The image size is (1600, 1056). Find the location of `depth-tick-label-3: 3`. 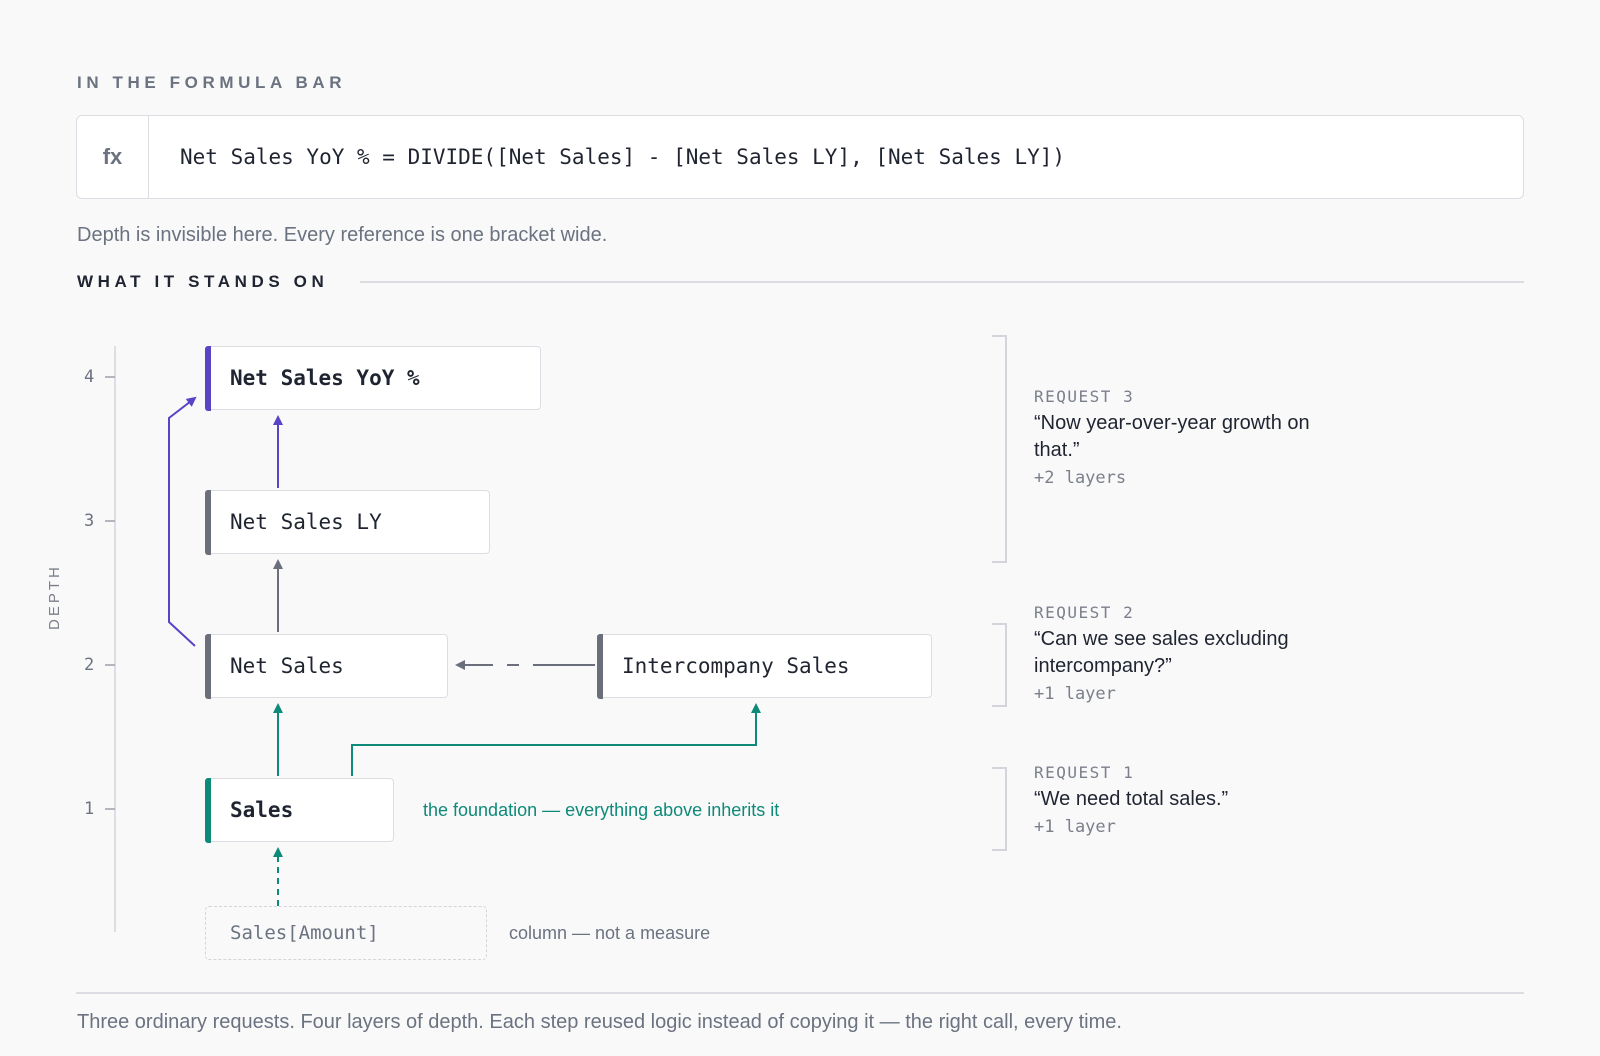

depth-tick-label-3: 3 is located at coordinates (89, 521).